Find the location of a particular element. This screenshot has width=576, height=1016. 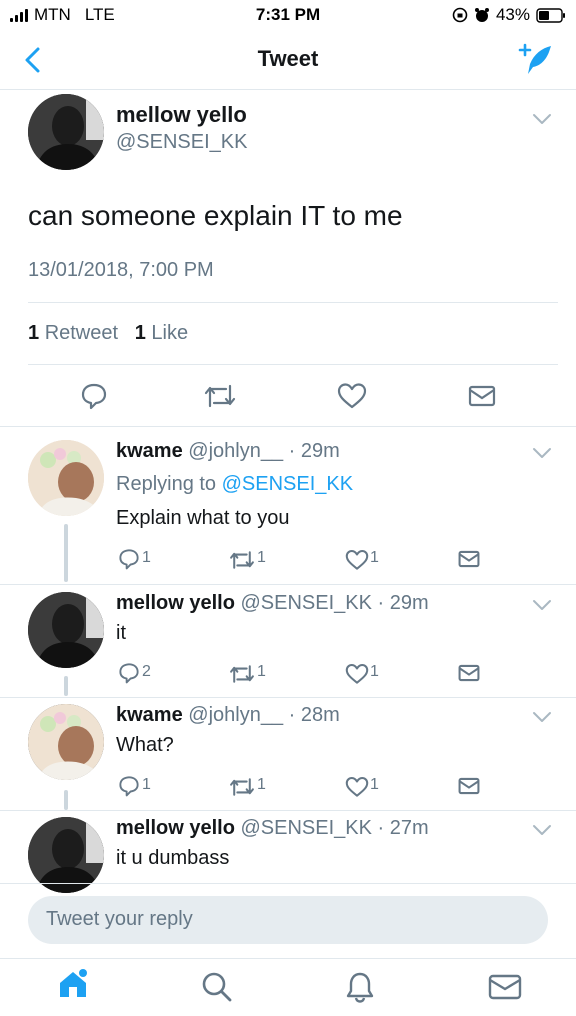

alarm-icon is located at coordinates (481, 15).